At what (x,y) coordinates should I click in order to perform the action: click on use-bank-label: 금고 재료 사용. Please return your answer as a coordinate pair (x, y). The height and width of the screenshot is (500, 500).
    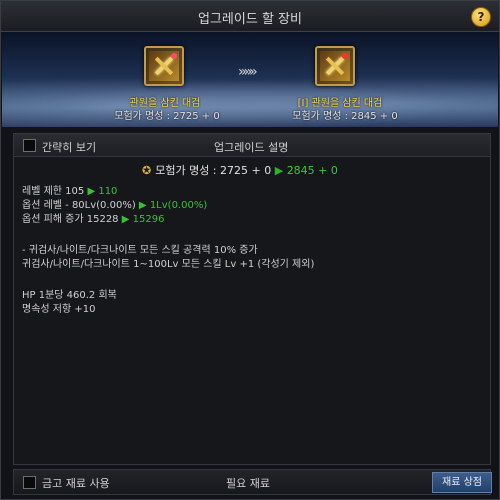
    Looking at the image, I should click on (76, 483).